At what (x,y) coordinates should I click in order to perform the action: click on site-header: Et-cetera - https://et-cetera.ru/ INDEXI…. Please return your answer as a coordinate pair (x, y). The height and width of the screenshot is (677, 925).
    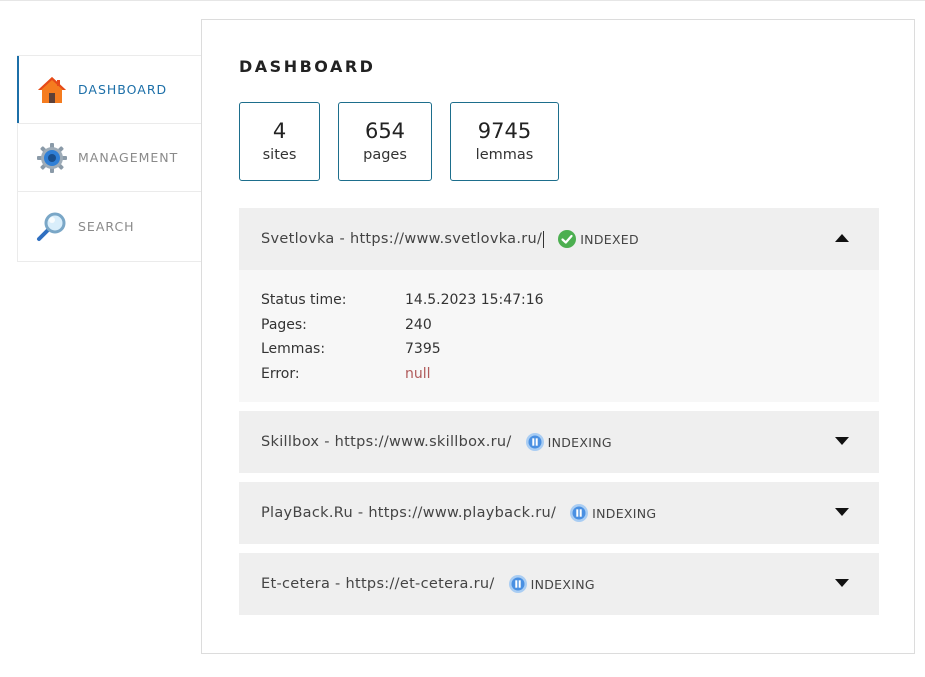
    Looking at the image, I should click on (559, 584).